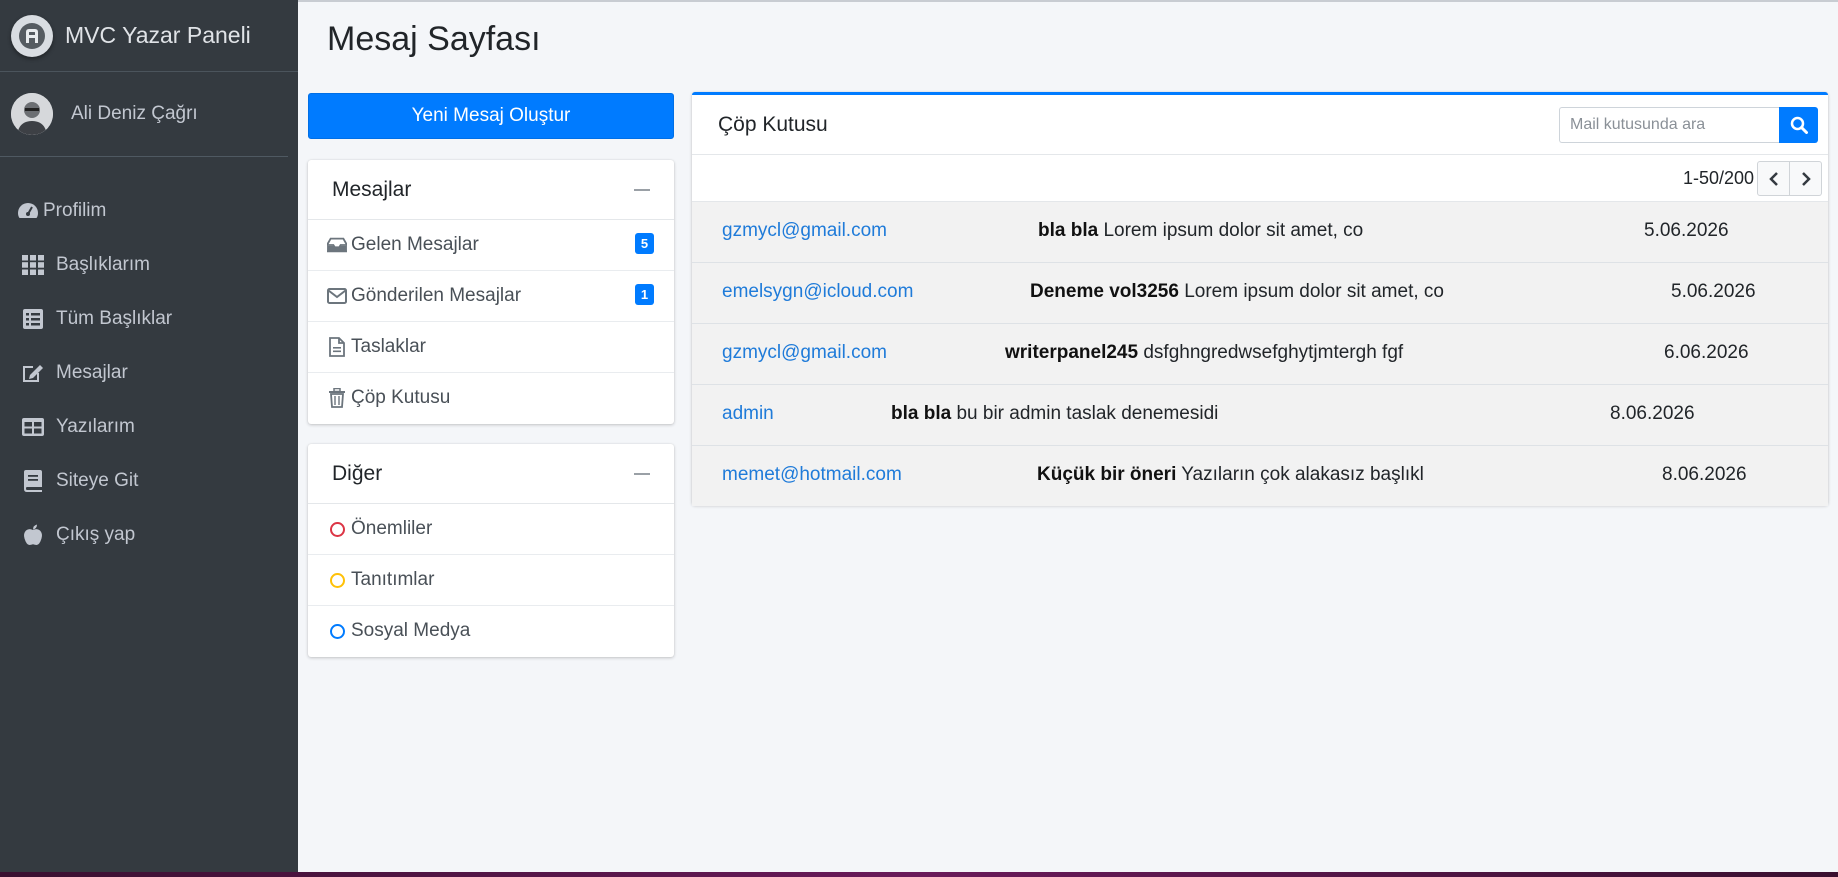  Describe the element at coordinates (33, 373) in the screenshot. I see `edit-icon` at that location.